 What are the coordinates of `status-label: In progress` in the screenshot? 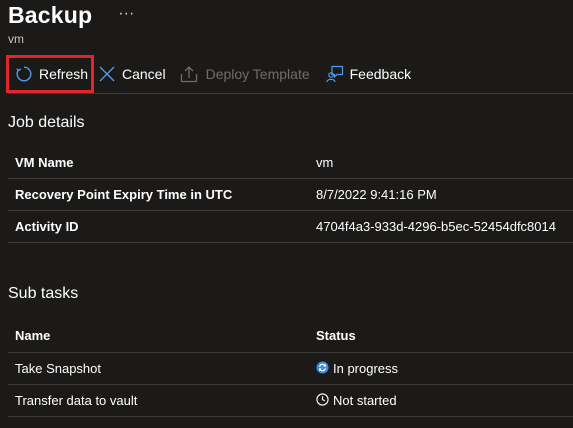 It's located at (366, 368).